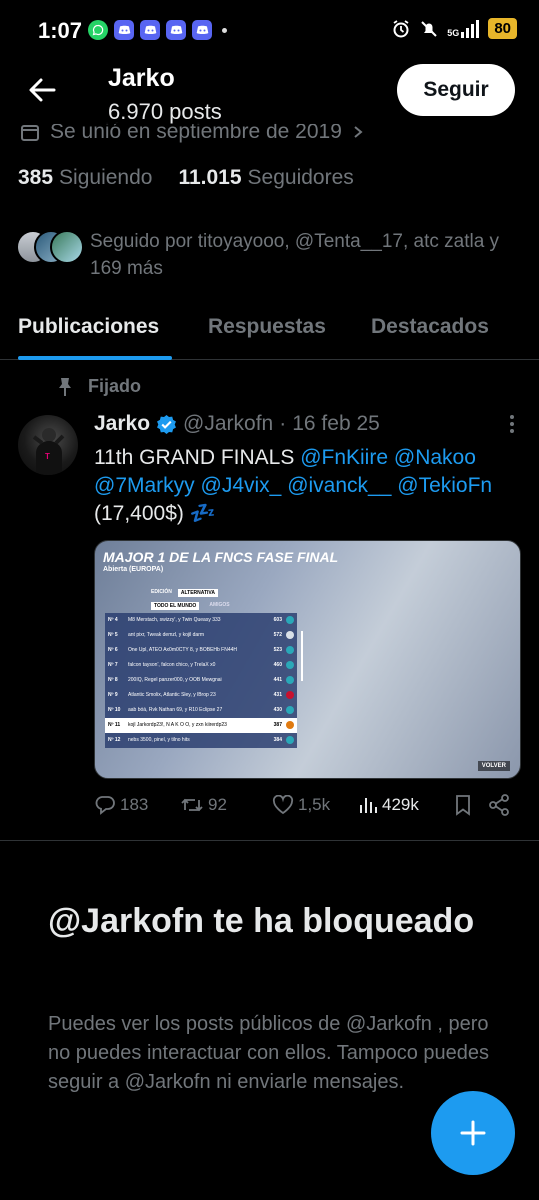 This screenshot has height=1200, width=539. What do you see at coordinates (283, 805) in the screenshot?
I see `heart-icon` at bounding box center [283, 805].